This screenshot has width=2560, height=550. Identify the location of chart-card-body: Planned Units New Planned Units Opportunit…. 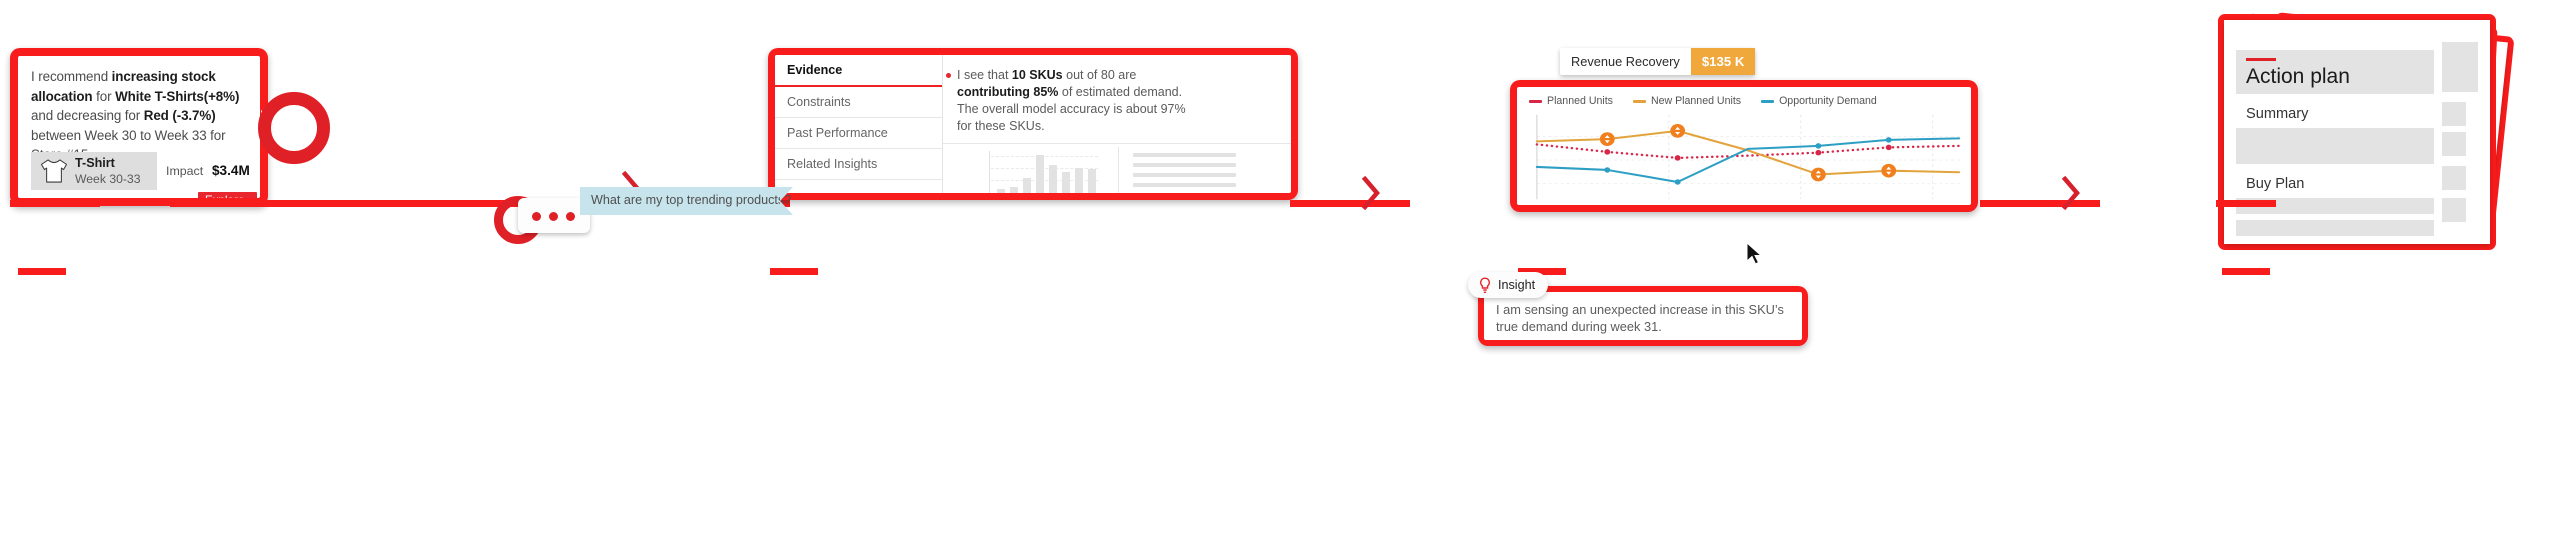
(1744, 146).